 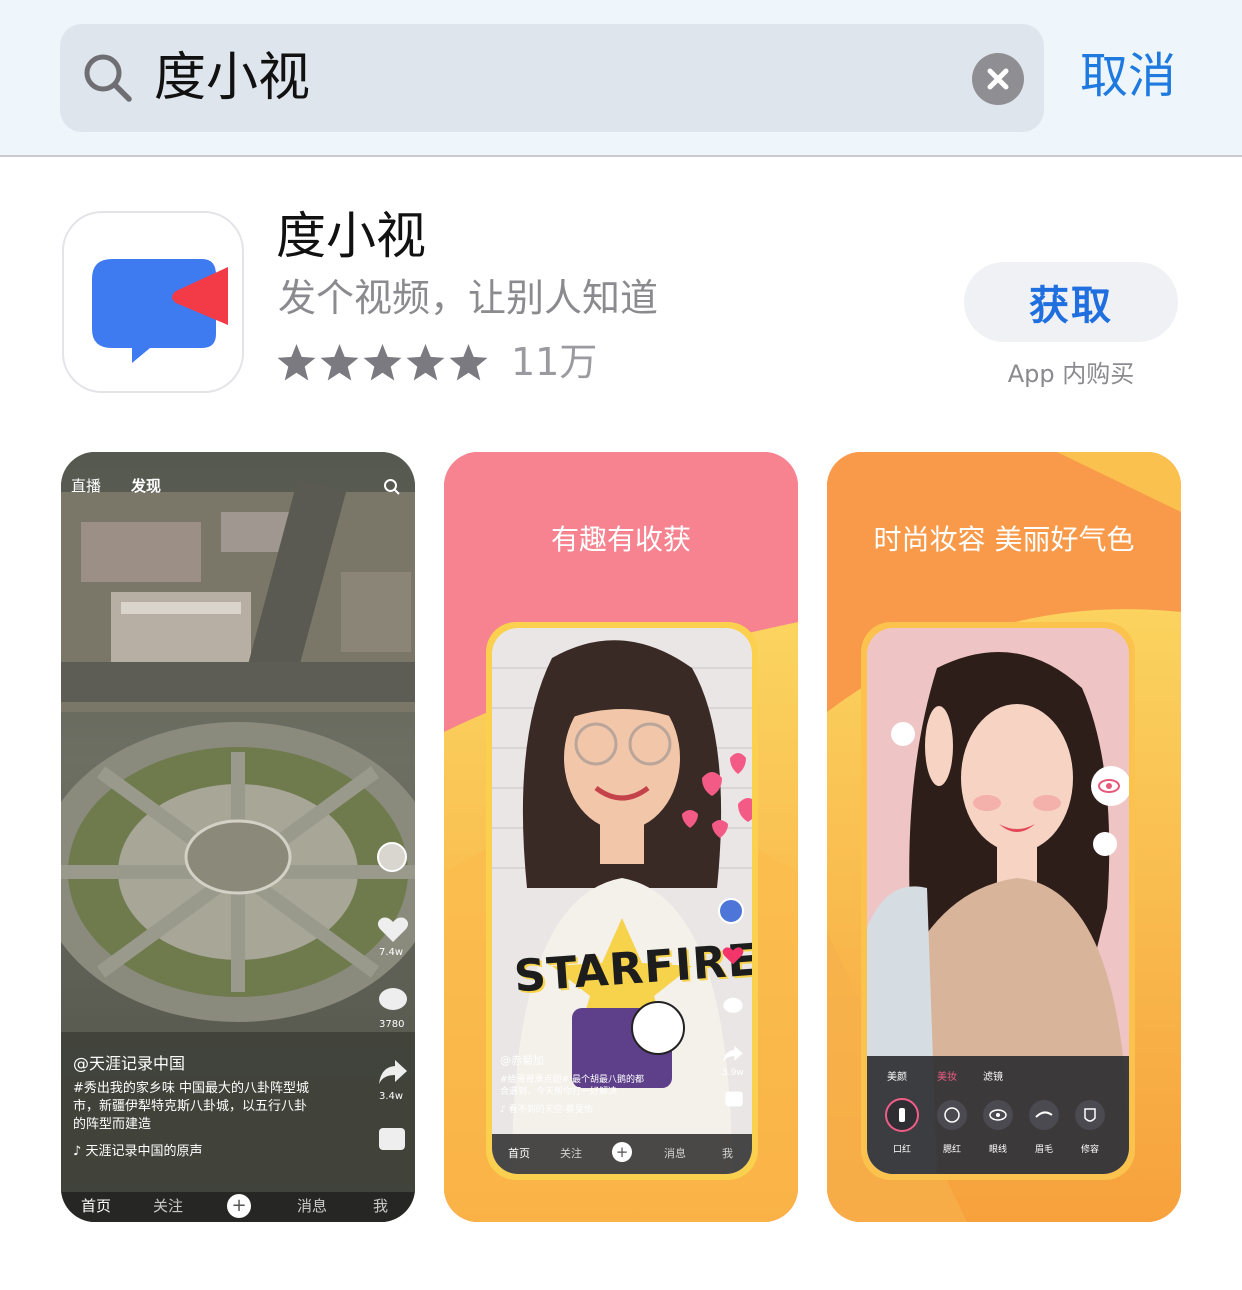 I want to click on description-line-2: 合遇到，今天帮你打一好解决, so click(x=559, y=1092).